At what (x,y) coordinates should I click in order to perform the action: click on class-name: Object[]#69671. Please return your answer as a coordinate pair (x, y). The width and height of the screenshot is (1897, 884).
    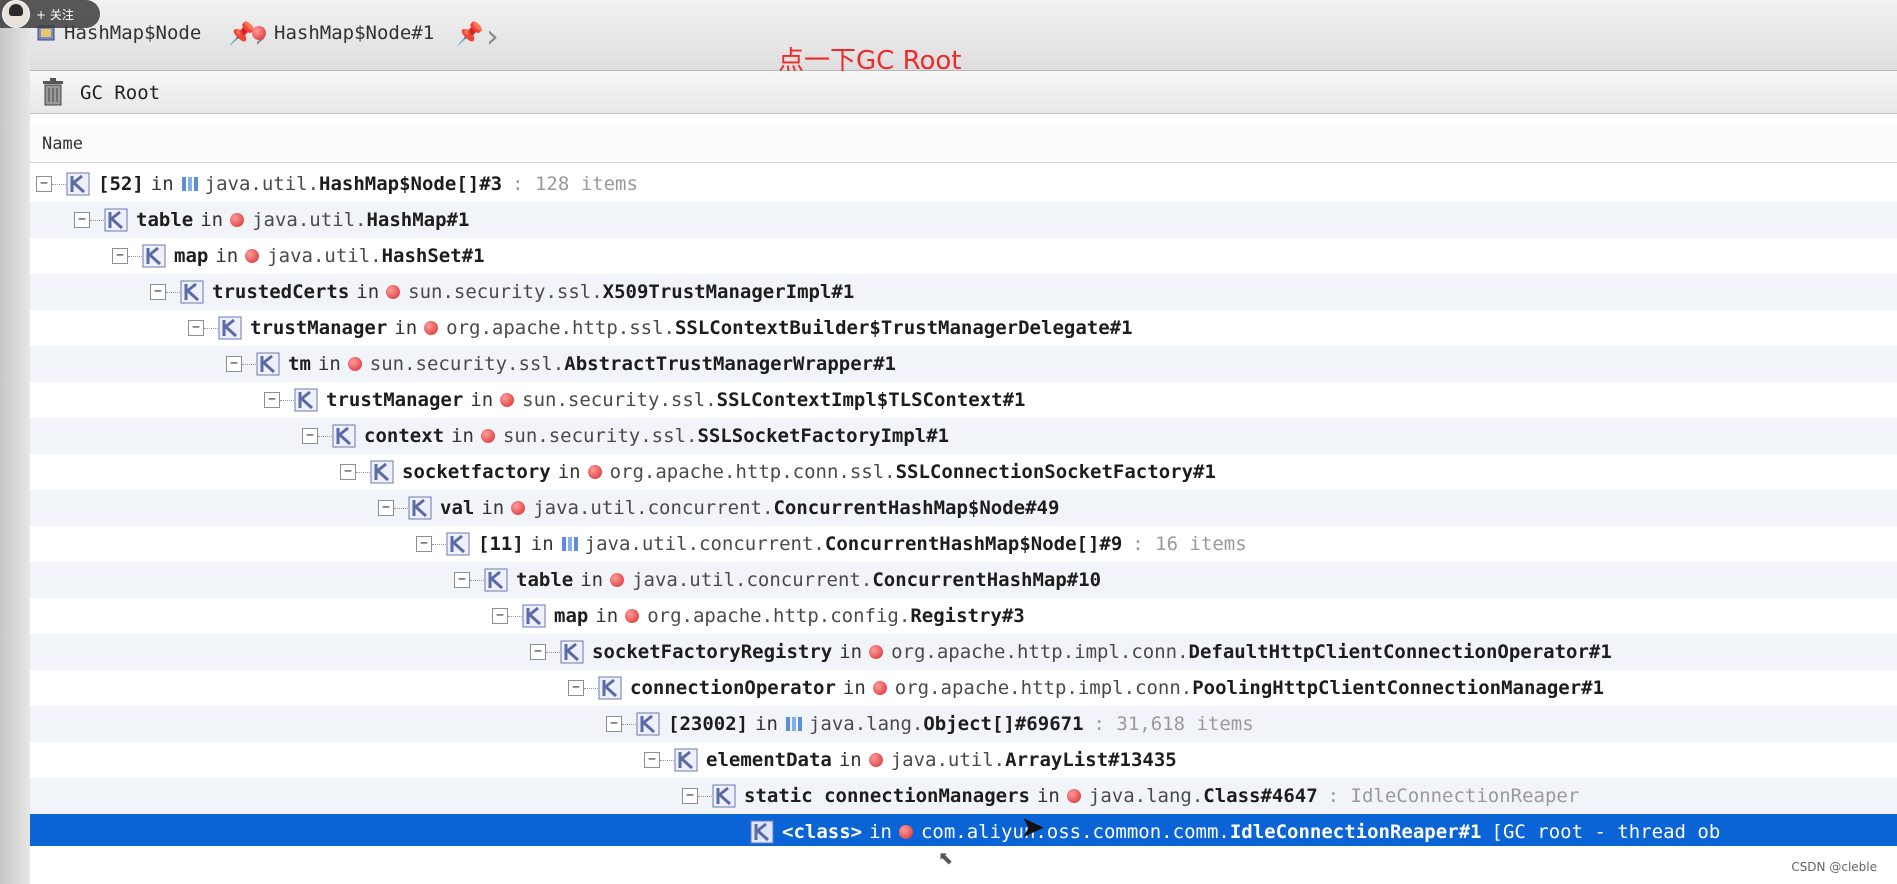
    Looking at the image, I should click on (1003, 724).